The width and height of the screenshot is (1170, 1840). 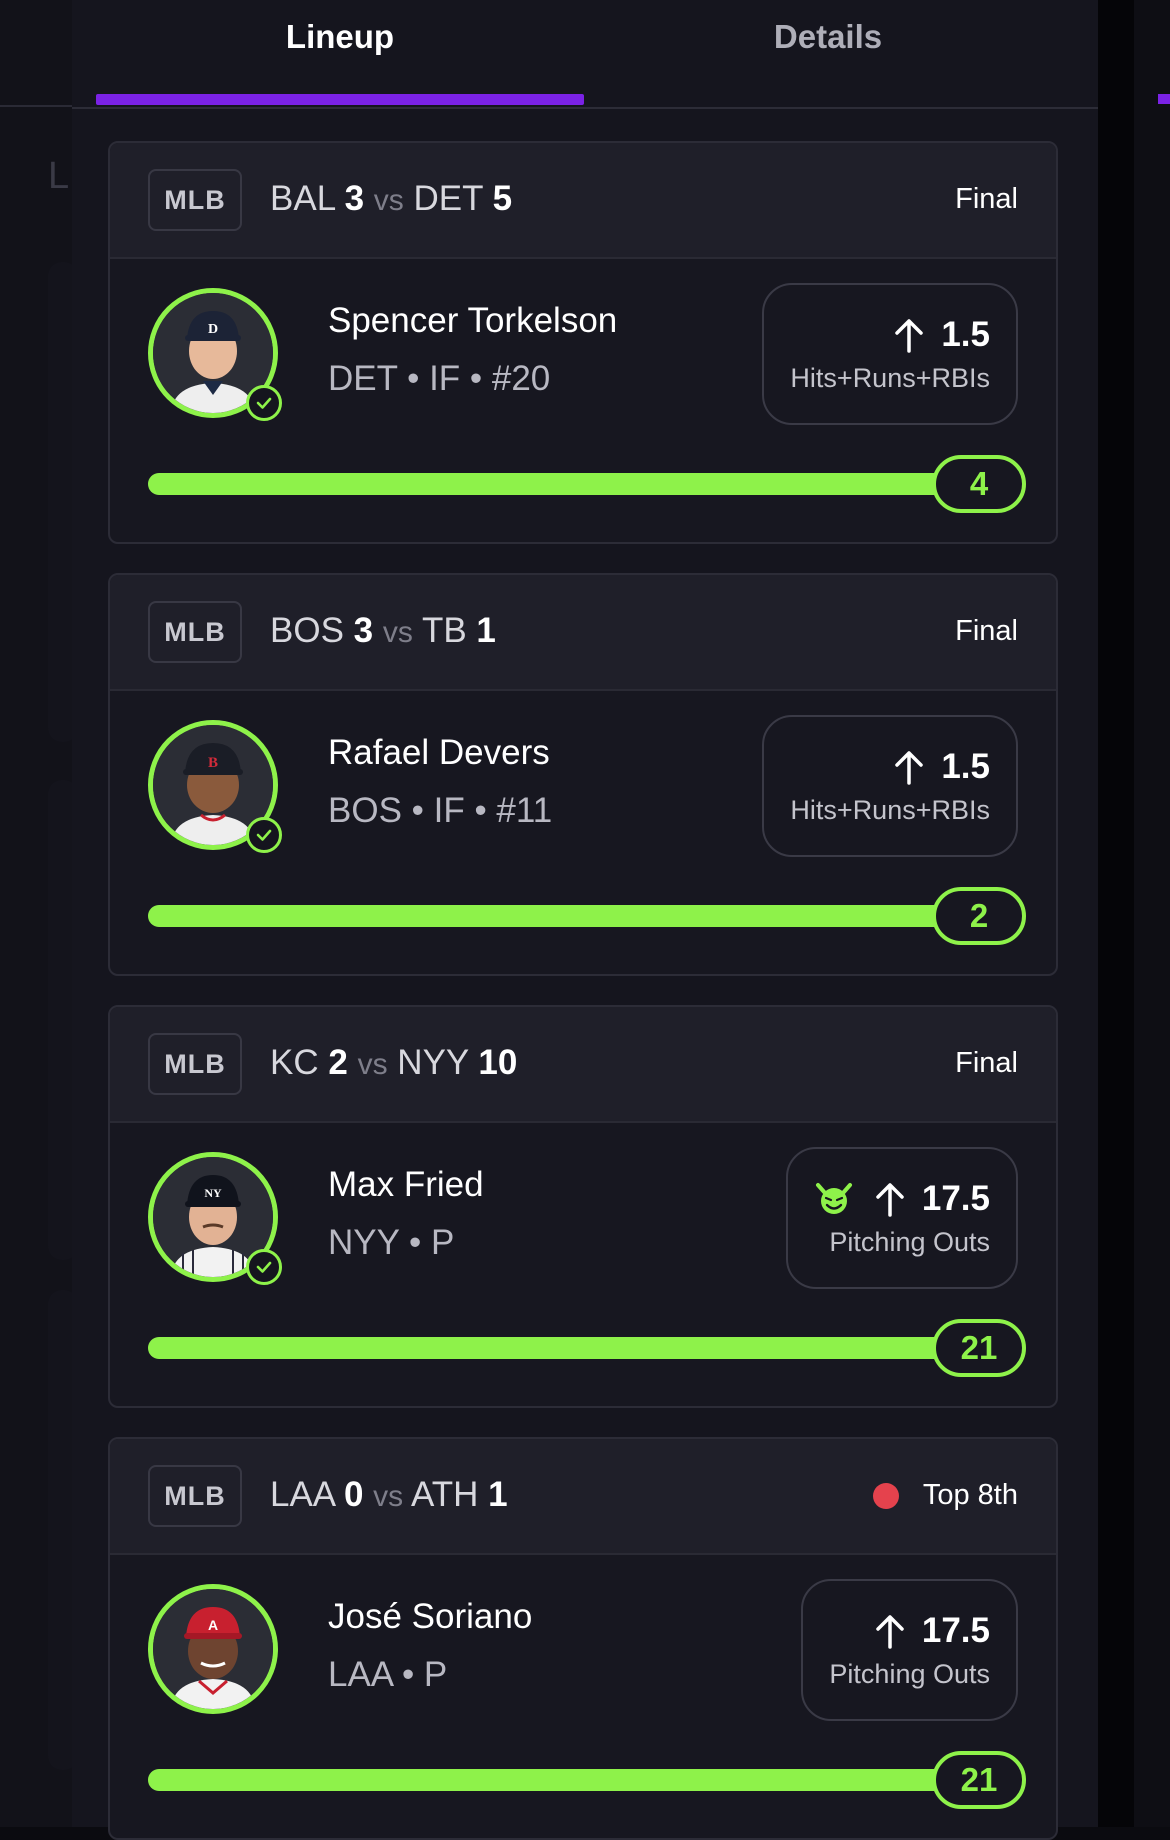 What do you see at coordinates (433, 1062) in the screenshot?
I see `team-away: NYY` at bounding box center [433, 1062].